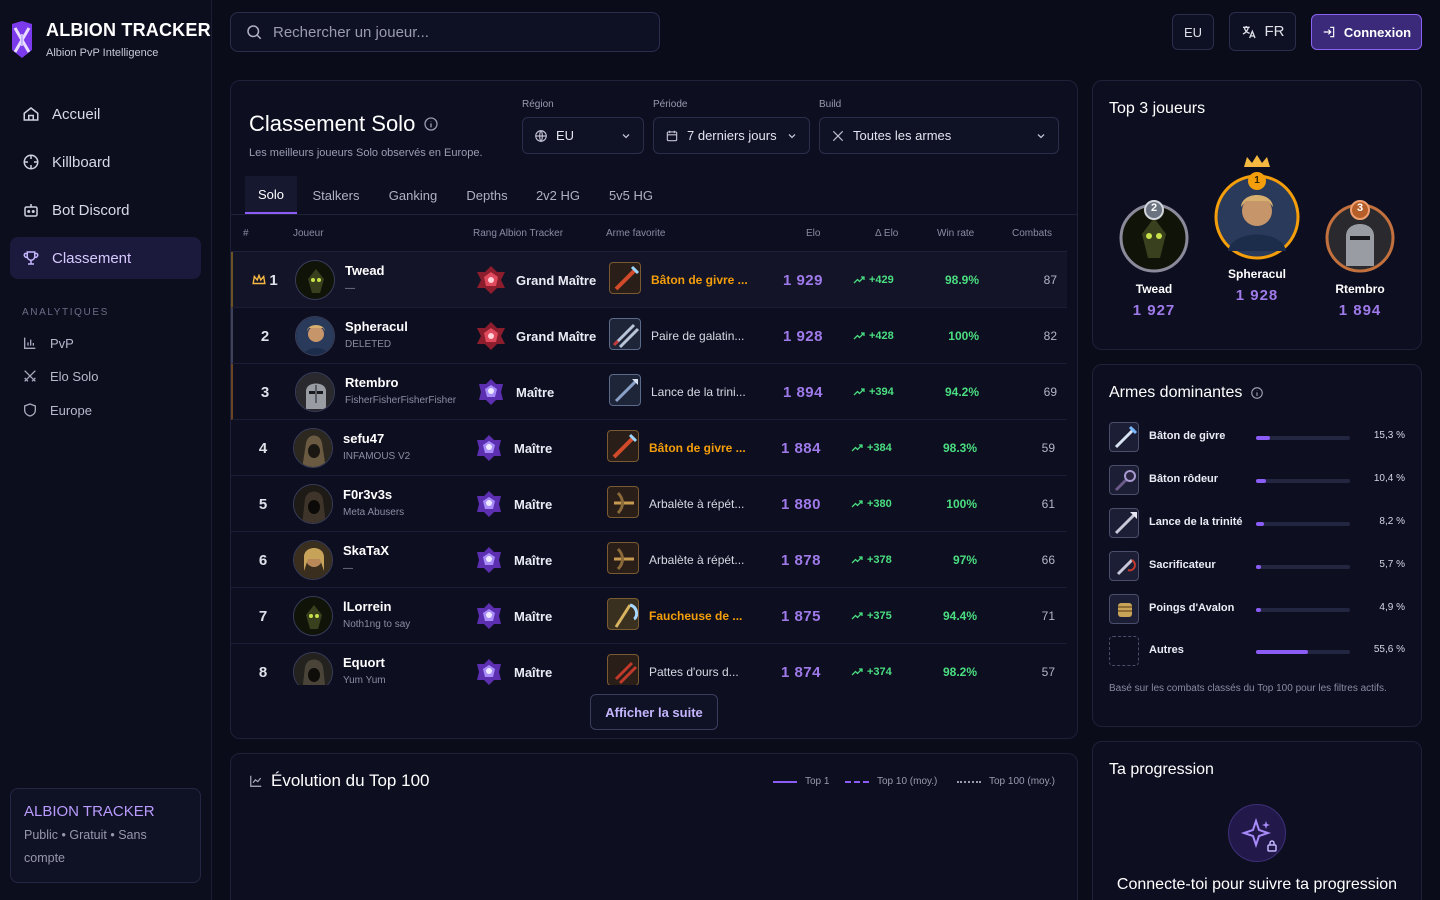 This screenshot has width=1440, height=900. What do you see at coordinates (1257, 884) in the screenshot?
I see `progress-cta: Connecte-toi pour suivre ta progression` at bounding box center [1257, 884].